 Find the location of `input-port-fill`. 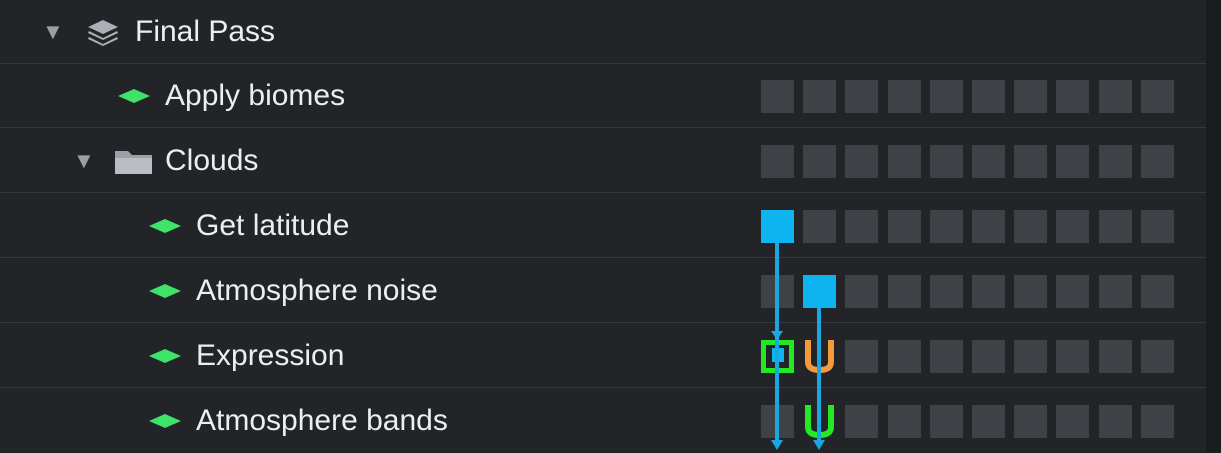

input-port-fill is located at coordinates (778, 355).